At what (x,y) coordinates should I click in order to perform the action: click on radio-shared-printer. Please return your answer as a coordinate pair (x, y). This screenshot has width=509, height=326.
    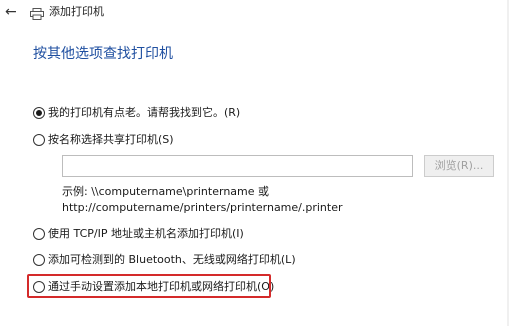
    Looking at the image, I should click on (39, 140).